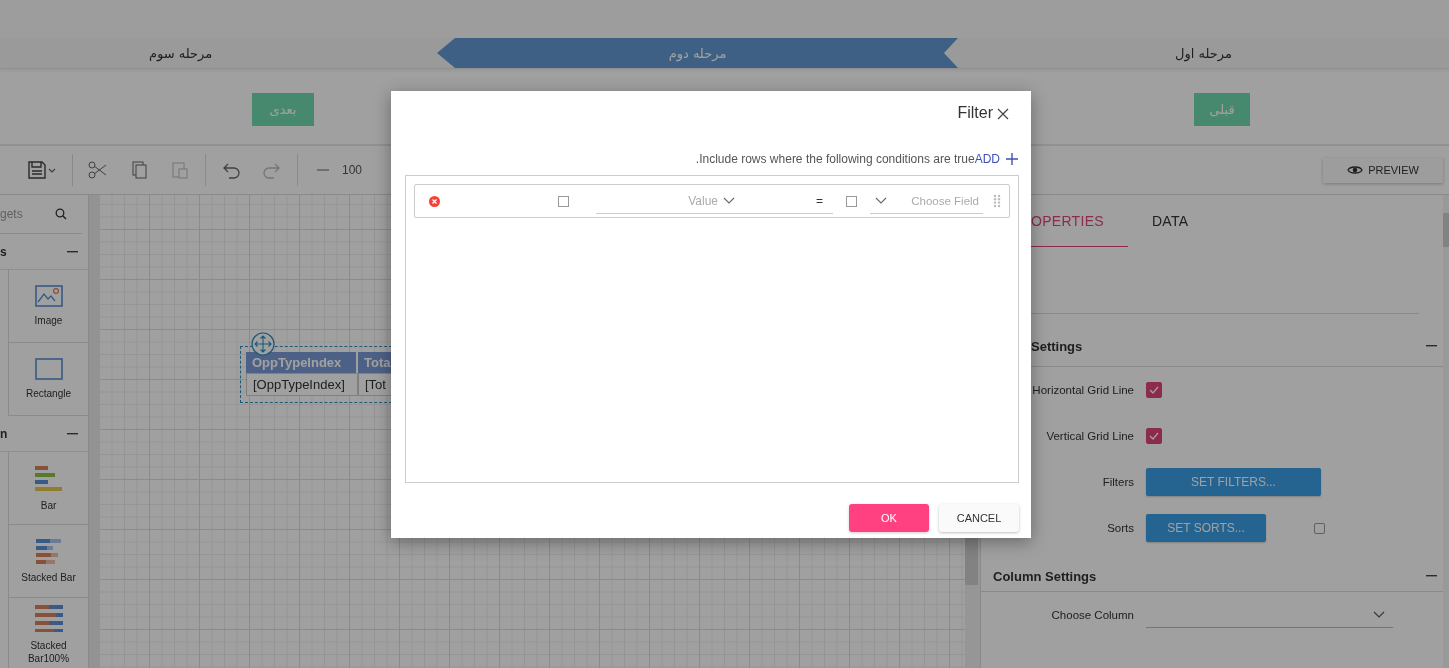 The width and height of the screenshot is (1449, 668). What do you see at coordinates (835, 159) in the screenshot?
I see `dialog-description: .Include rows where the following conditions are true` at bounding box center [835, 159].